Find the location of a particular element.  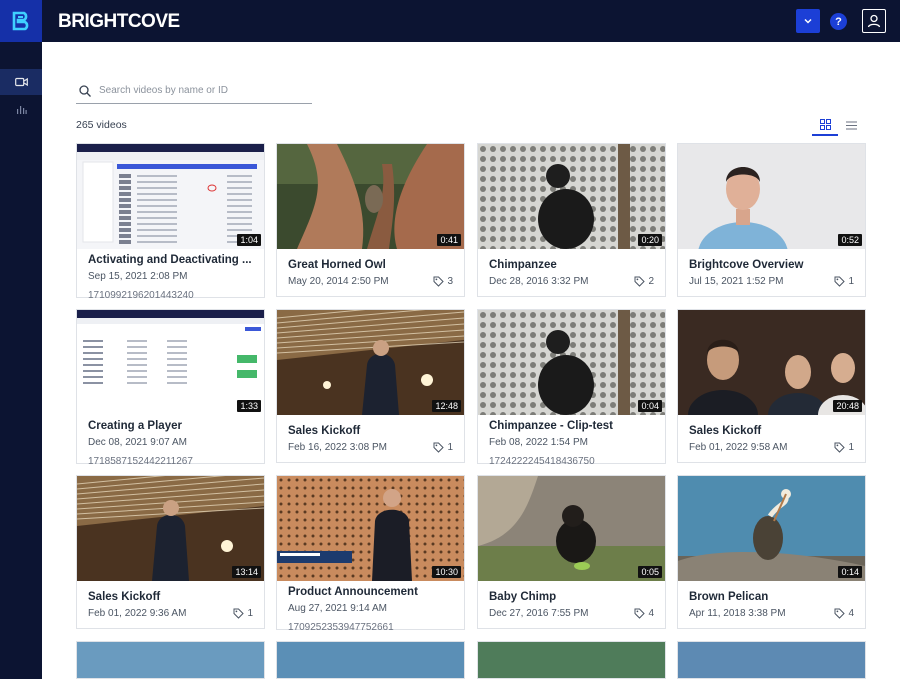

video-title: Creating a Player is located at coordinates (170, 426).